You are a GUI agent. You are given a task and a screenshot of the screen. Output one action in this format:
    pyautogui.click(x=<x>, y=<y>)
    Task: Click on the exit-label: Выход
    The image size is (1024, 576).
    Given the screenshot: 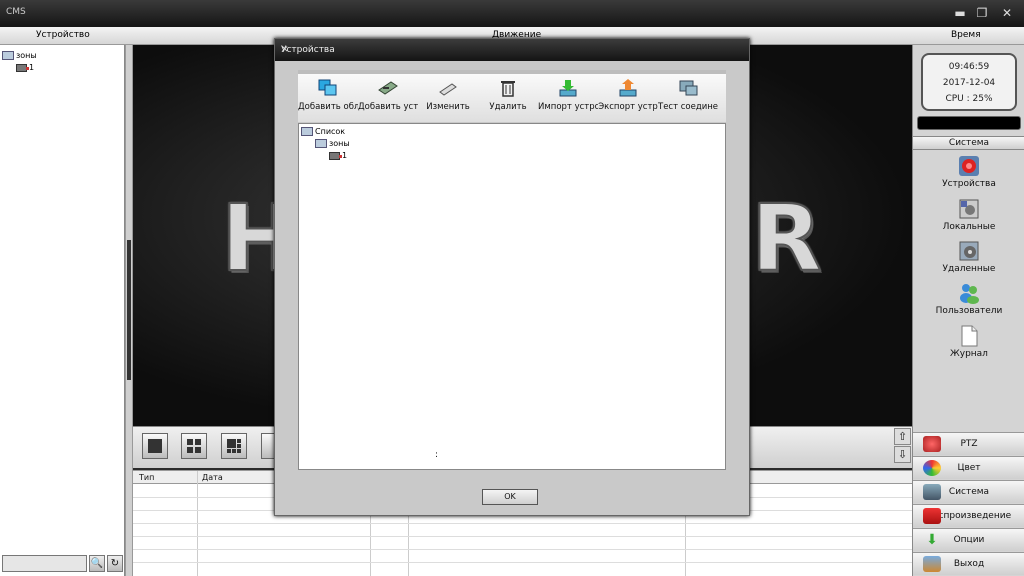 What is the action you would take?
    pyautogui.click(x=969, y=564)
    